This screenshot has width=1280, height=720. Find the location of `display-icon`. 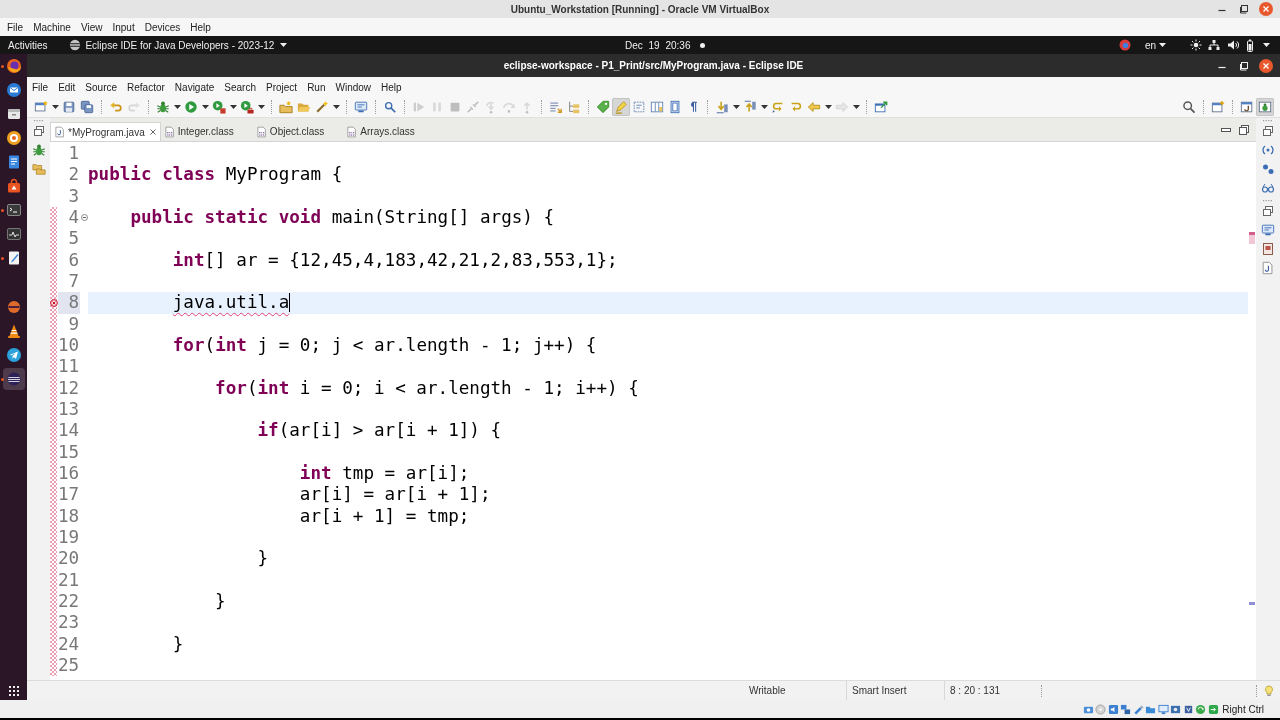

display-icon is located at coordinates (1163, 709).